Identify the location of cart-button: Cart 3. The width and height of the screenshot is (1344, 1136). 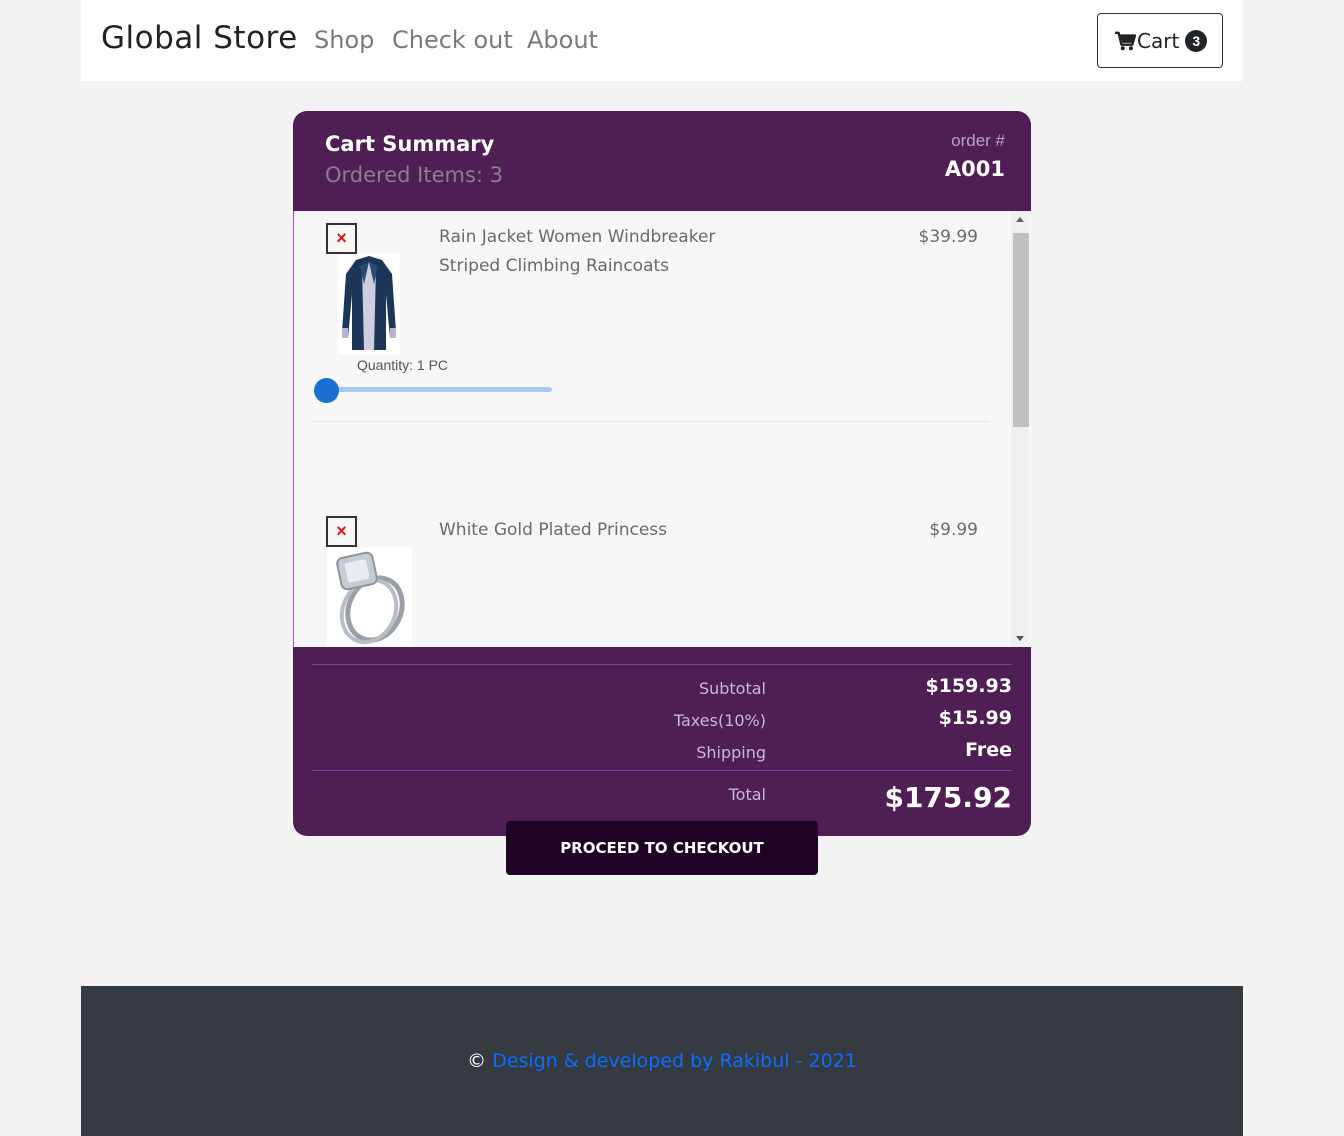
(1160, 40).